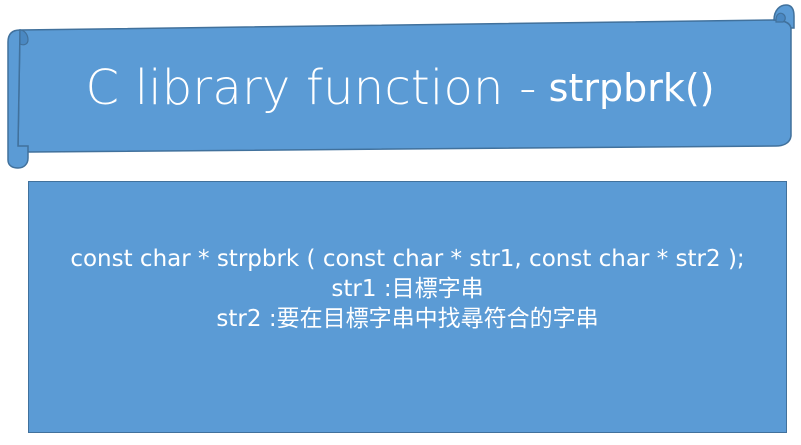 Image resolution: width=801 pixels, height=445 pixels. What do you see at coordinates (311, 88) in the screenshot?
I see `title-main-text: C library function -` at bounding box center [311, 88].